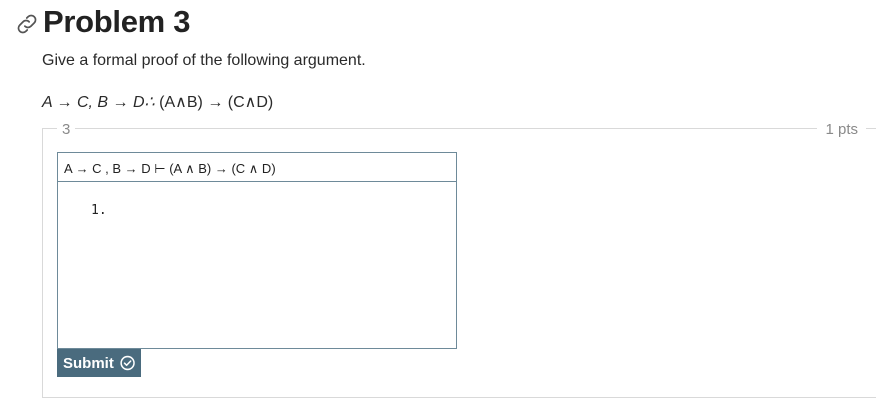 The width and height of the screenshot is (877, 412). I want to click on question-number: 3, so click(66, 129).